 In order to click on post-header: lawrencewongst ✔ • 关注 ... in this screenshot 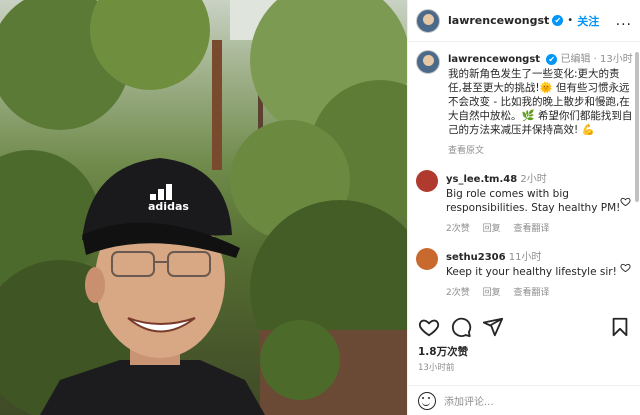, I will do `click(524, 21)`.